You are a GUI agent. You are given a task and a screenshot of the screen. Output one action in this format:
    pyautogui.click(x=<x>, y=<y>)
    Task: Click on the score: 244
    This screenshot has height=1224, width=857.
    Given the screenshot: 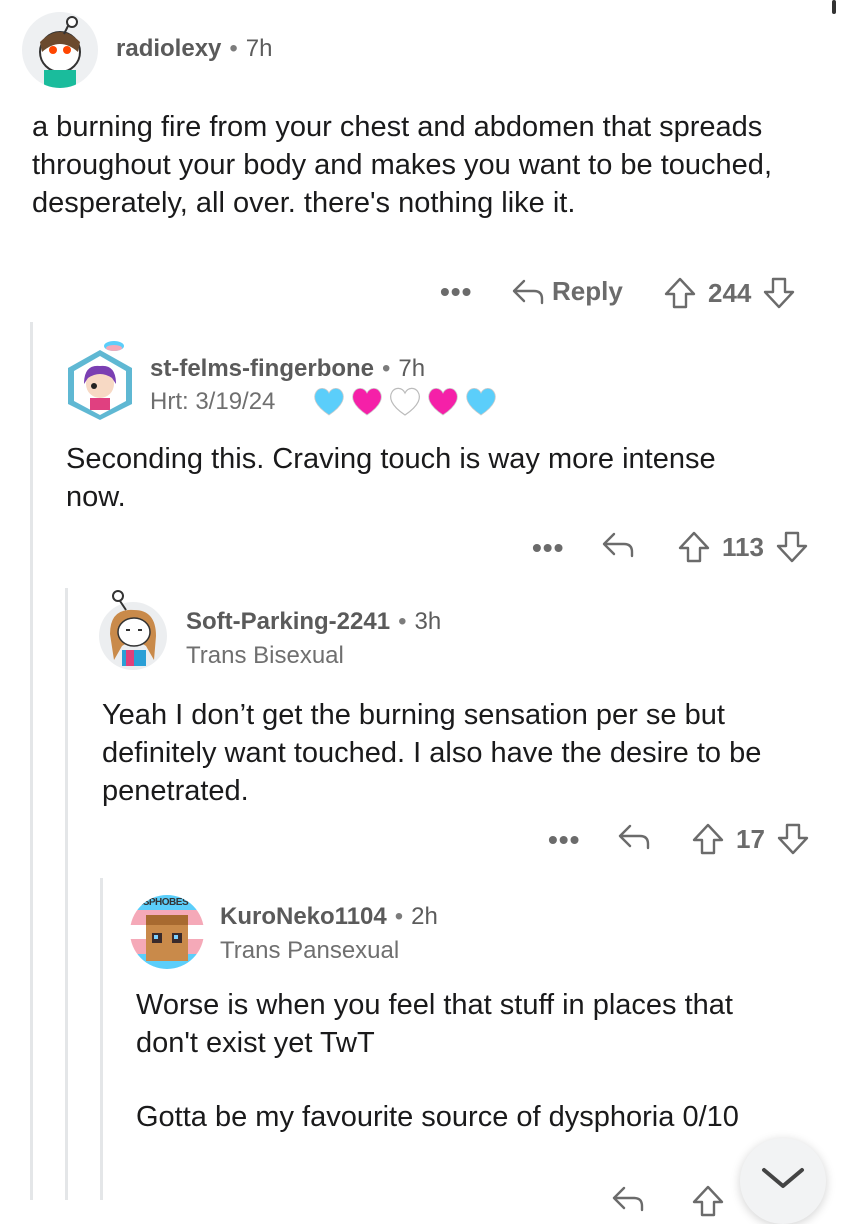 What is the action you would take?
    pyautogui.click(x=730, y=292)
    